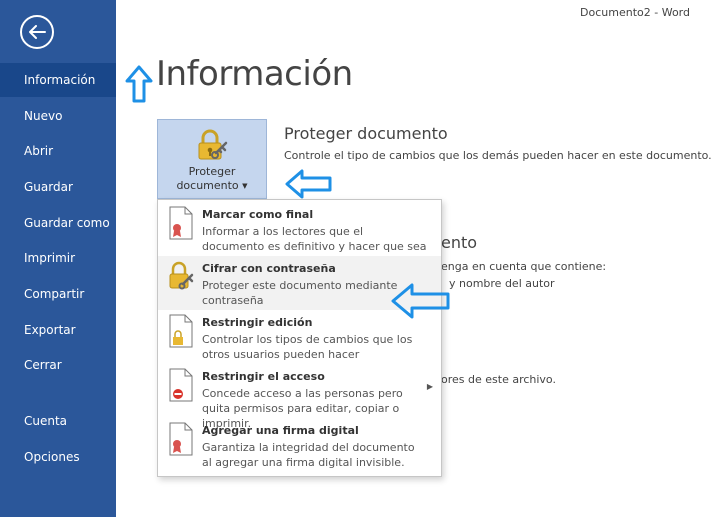  Describe the element at coordinates (181, 385) in the screenshot. I see `document-no-access-icon` at that location.